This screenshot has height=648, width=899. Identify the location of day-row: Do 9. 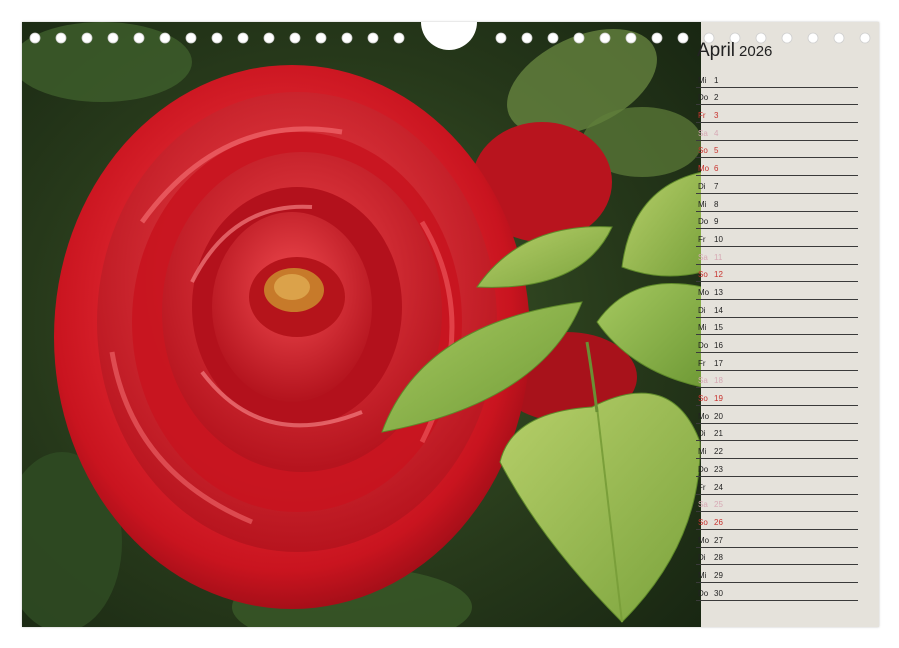
(777, 221).